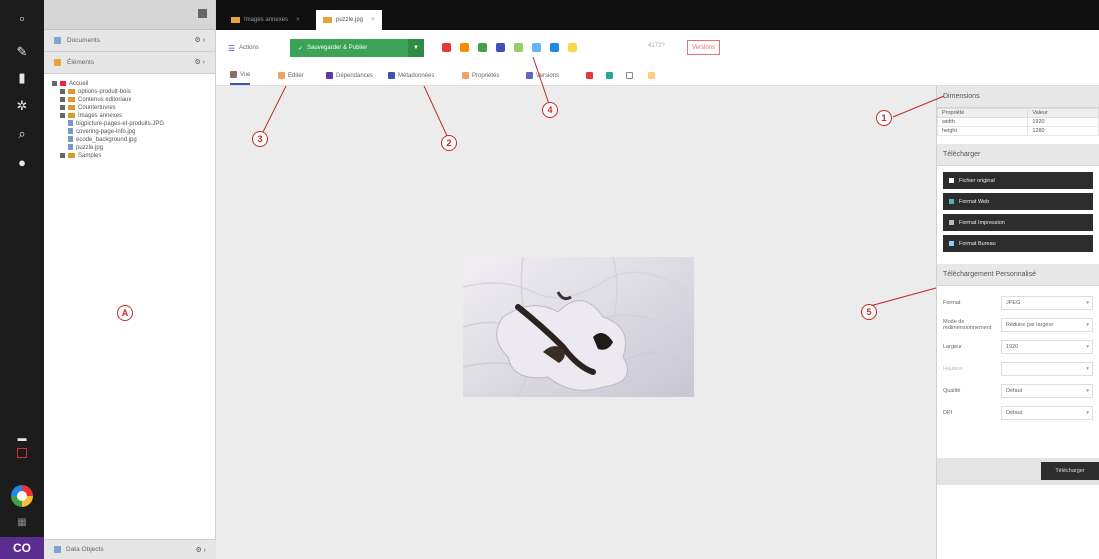 The image size is (1099, 559). I want to click on subtab-proprietes: Propriétés, so click(480, 75).